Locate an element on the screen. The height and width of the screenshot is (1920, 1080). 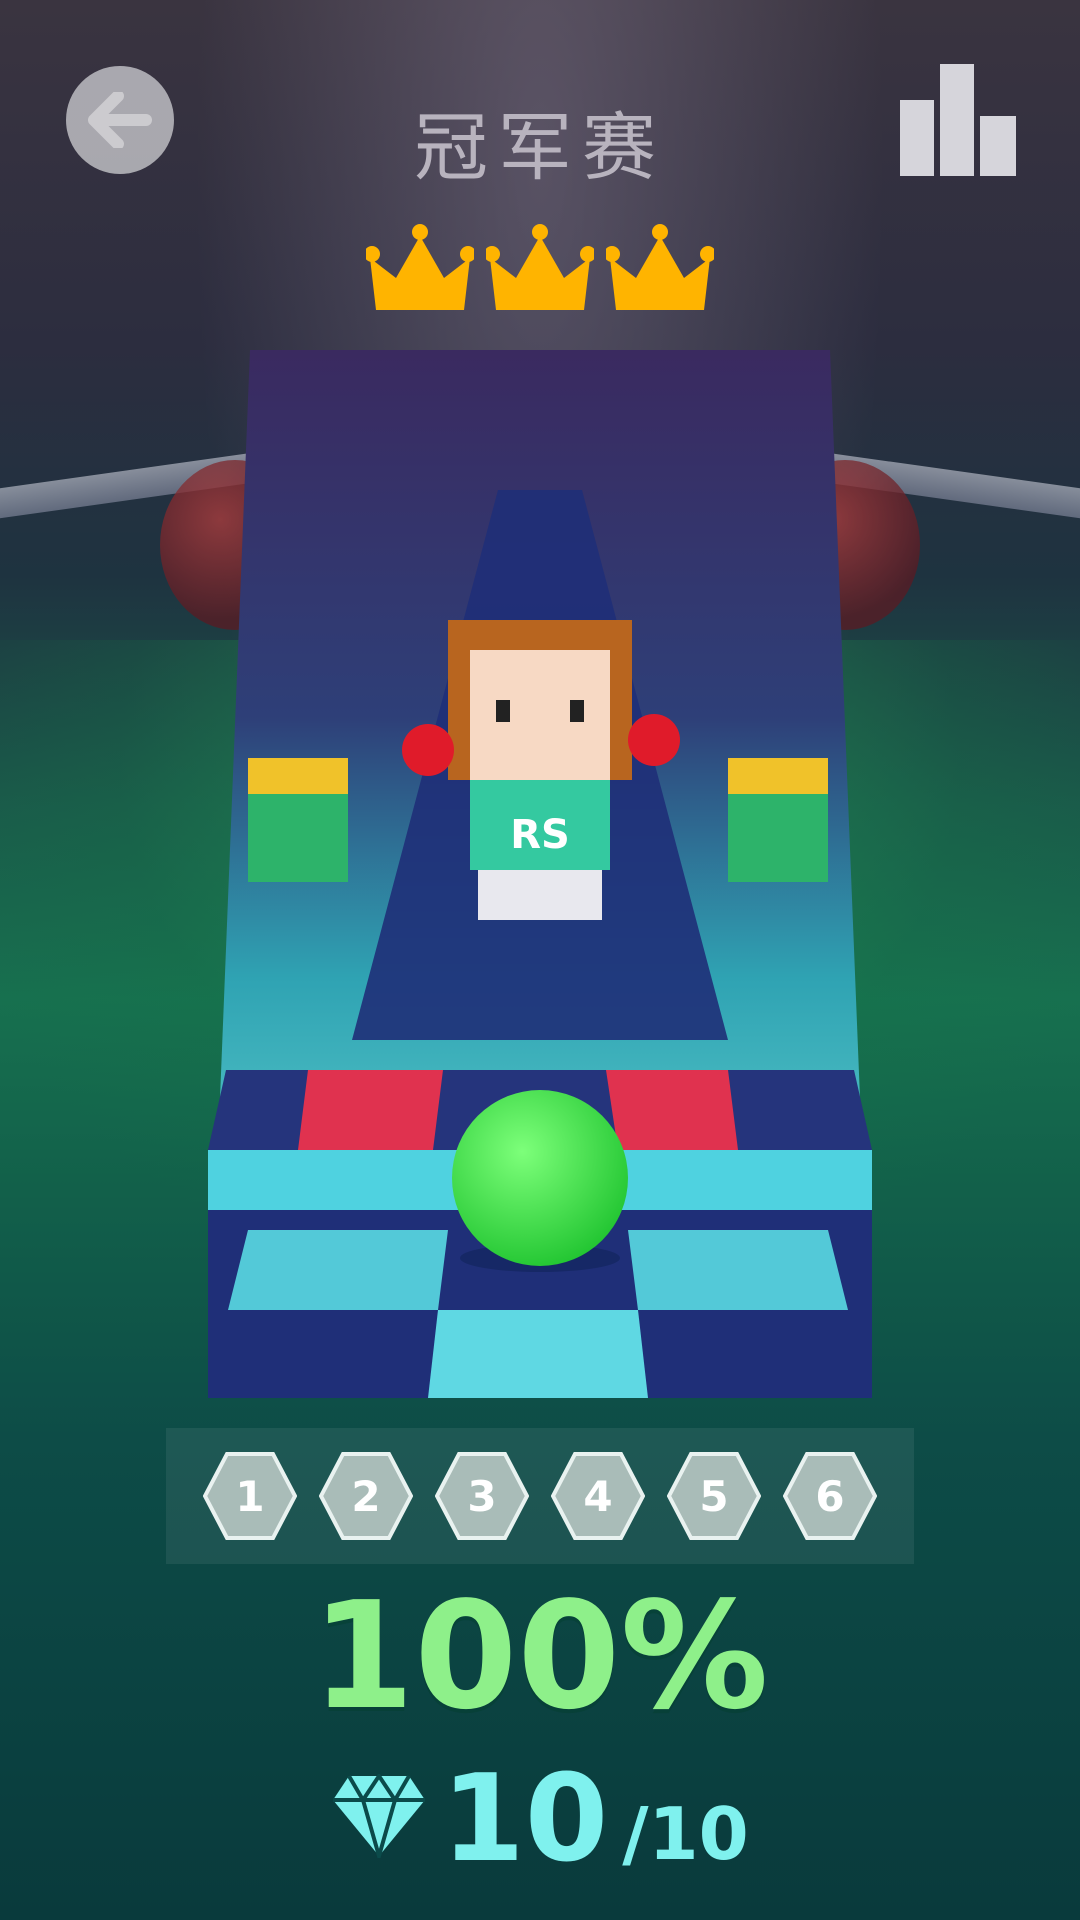
level-label: 2 is located at coordinates (366, 1496).